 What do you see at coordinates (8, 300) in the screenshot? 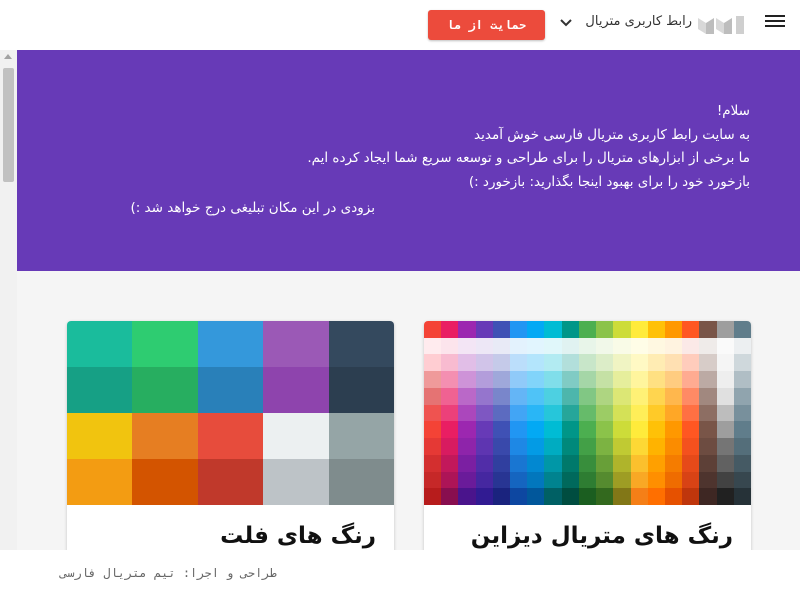
I see `scrollbar` at bounding box center [8, 300].